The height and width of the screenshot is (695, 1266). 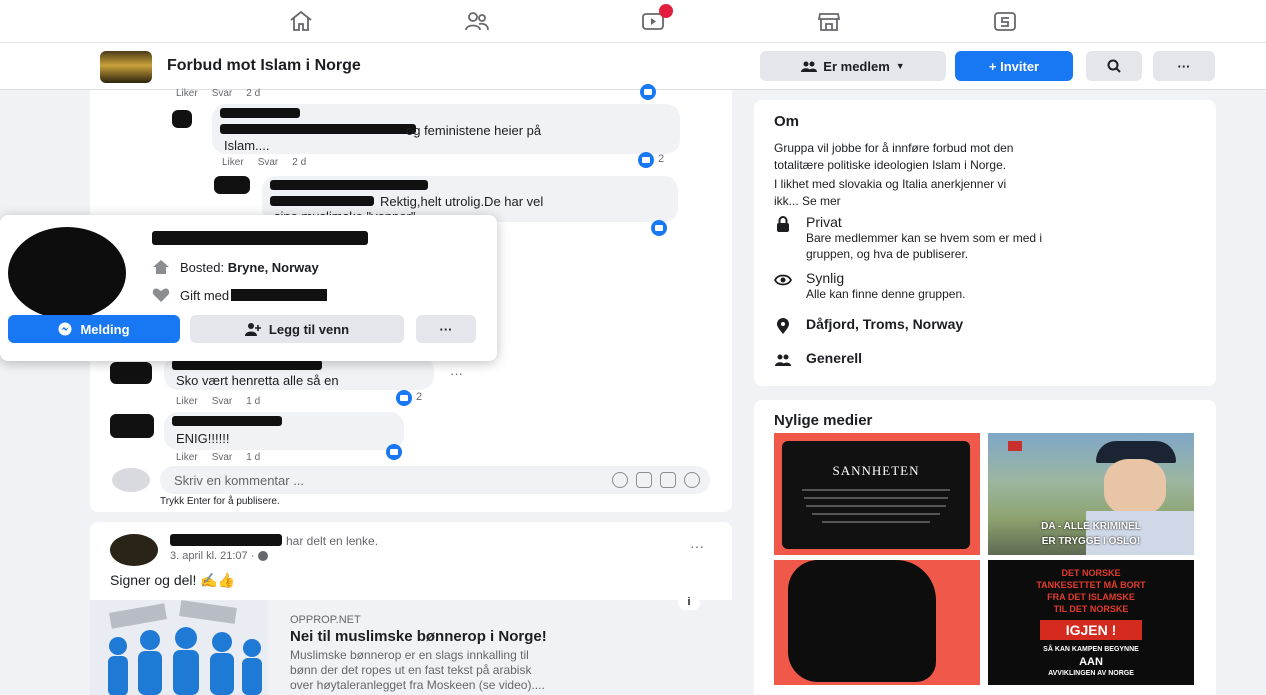 I want to click on enter-hint: Trykk Enter for å publisere., so click(x=220, y=501).